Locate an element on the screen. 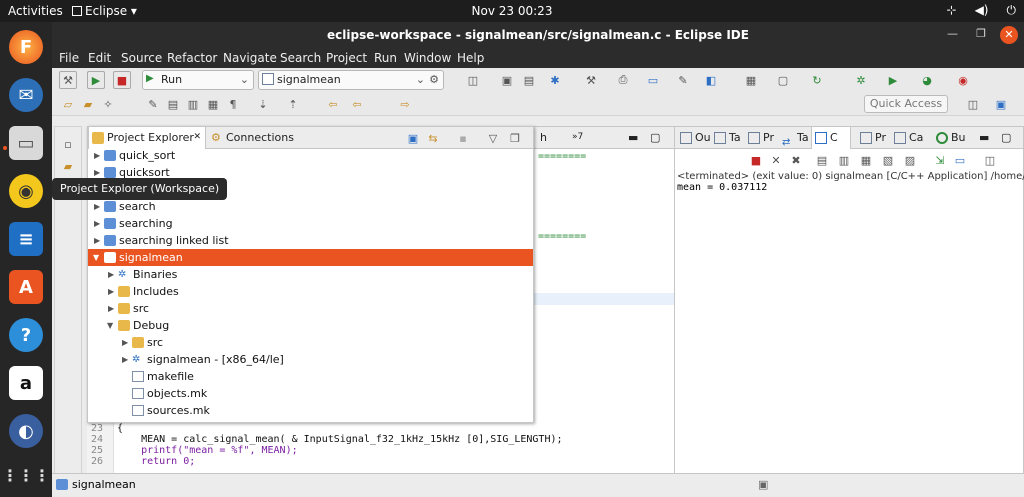 The width and height of the screenshot is (1024, 497). software-center-icon: A is located at coordinates (26, 287).